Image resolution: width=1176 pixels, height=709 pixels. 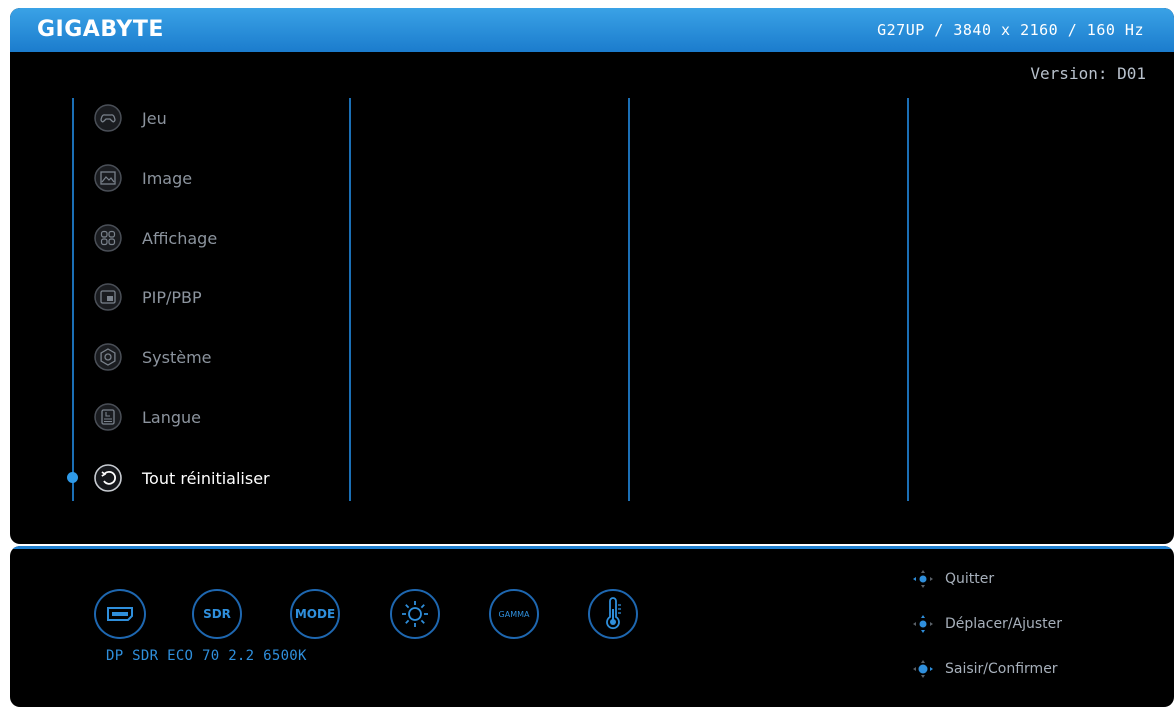 What do you see at coordinates (108, 118) in the screenshot?
I see `gamepad-icon` at bounding box center [108, 118].